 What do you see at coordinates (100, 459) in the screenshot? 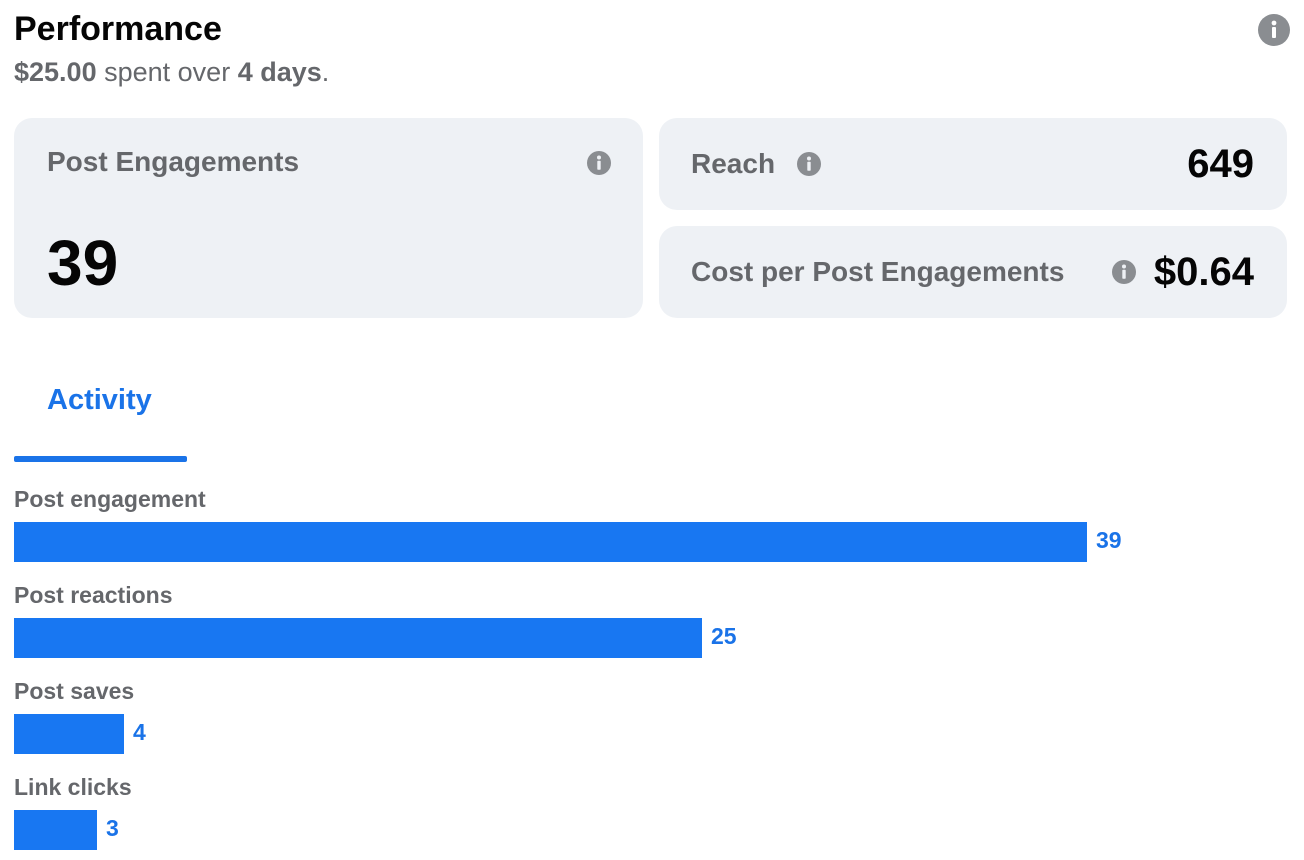
I see `active-tab-indicator` at bounding box center [100, 459].